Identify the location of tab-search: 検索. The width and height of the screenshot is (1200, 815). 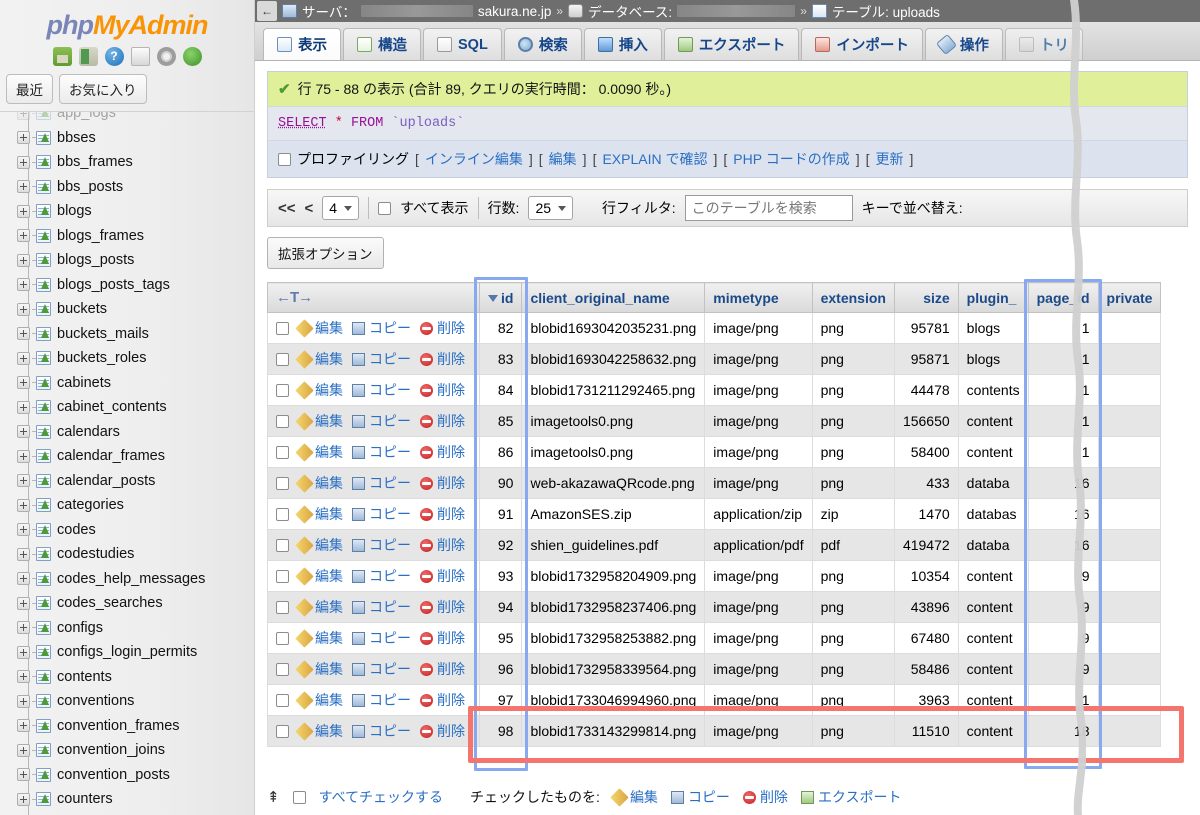
(542, 44).